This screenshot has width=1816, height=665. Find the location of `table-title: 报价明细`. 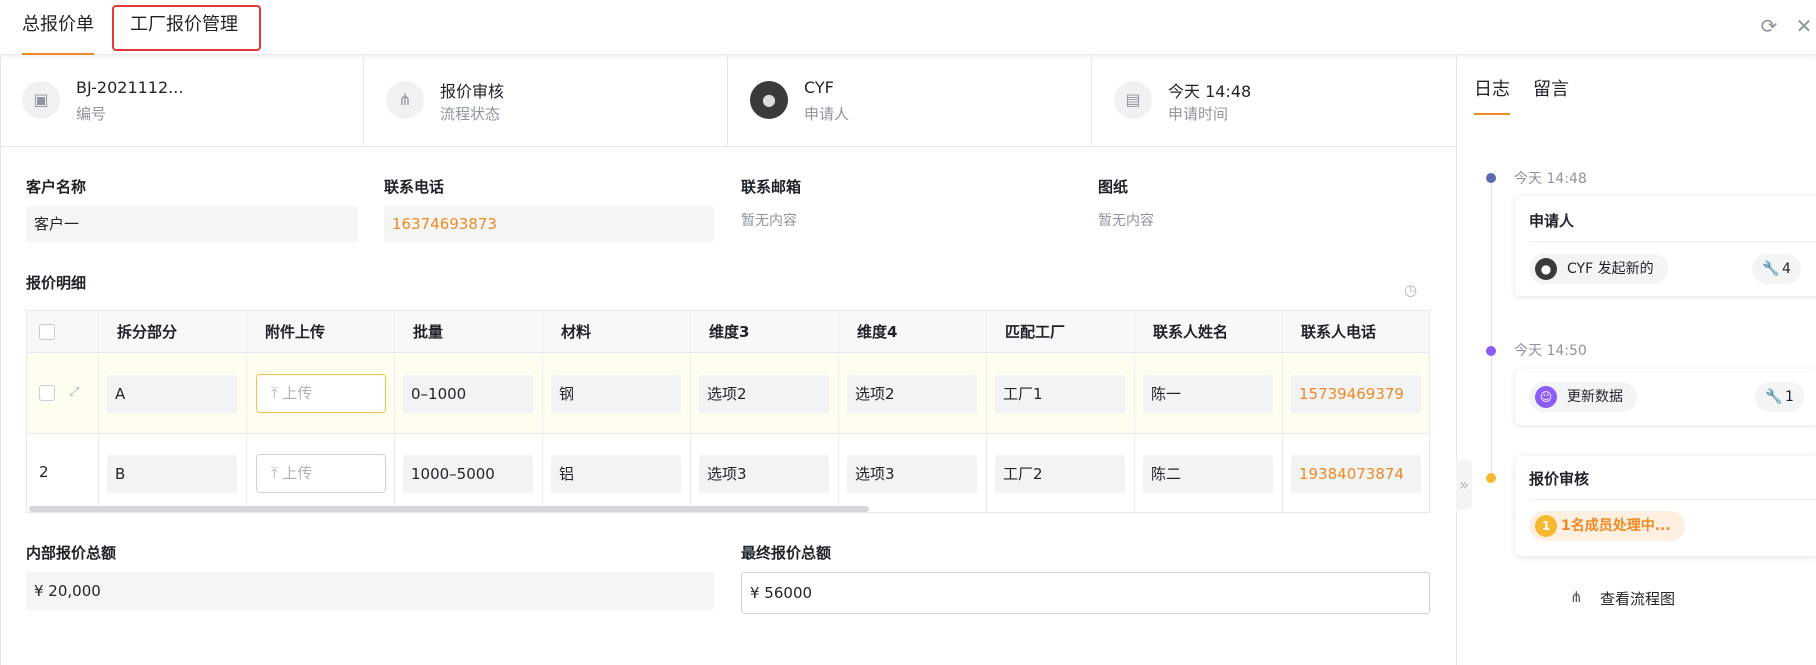

table-title: 报价明细 is located at coordinates (56, 283).